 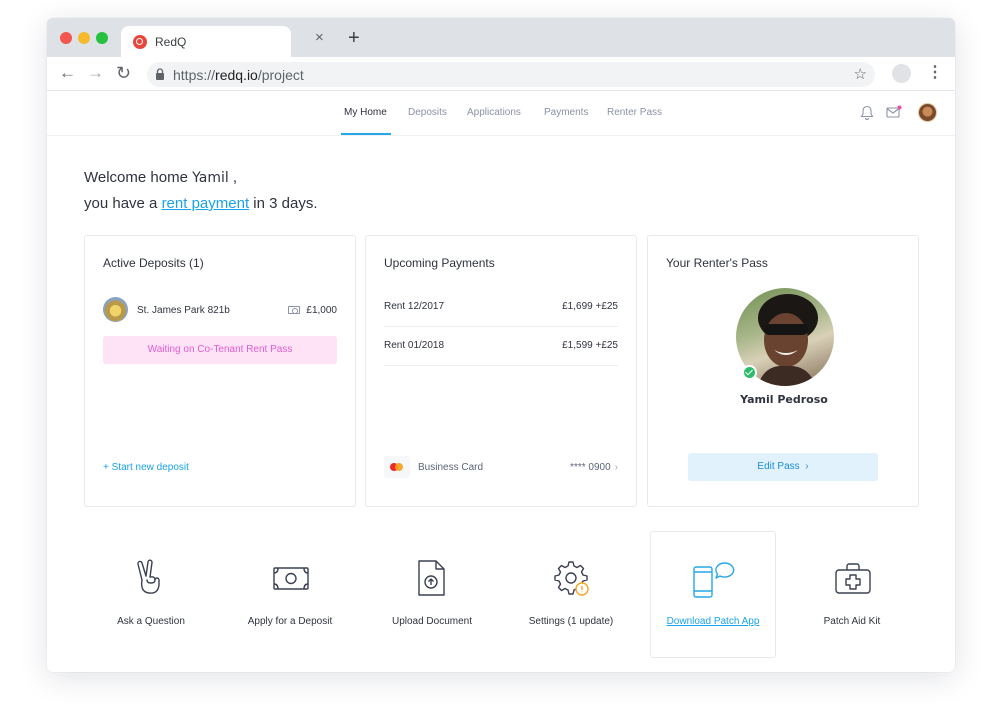 I want to click on active-nav-underline, so click(x=366, y=134).